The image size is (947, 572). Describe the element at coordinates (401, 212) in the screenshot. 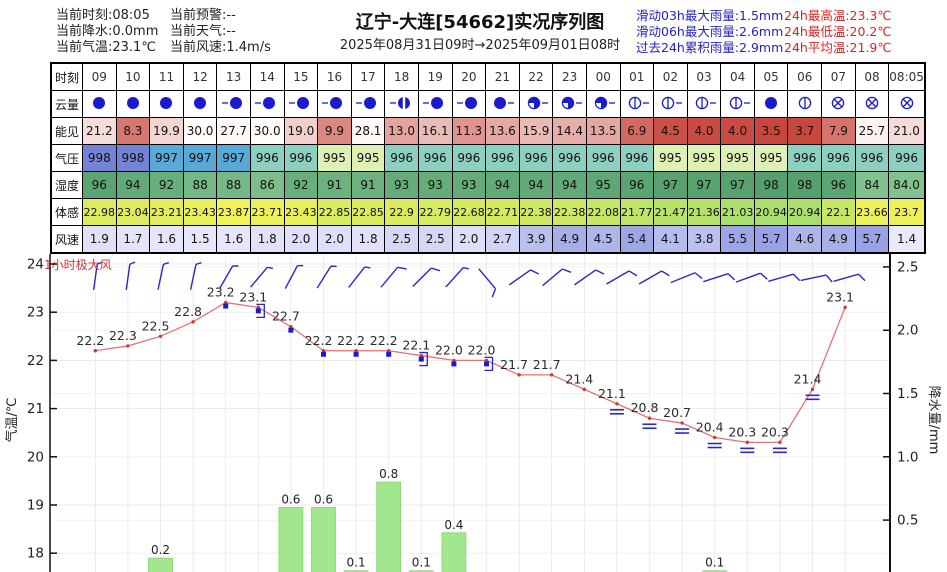

I see `cell-feels_like-18: 22.9` at that location.